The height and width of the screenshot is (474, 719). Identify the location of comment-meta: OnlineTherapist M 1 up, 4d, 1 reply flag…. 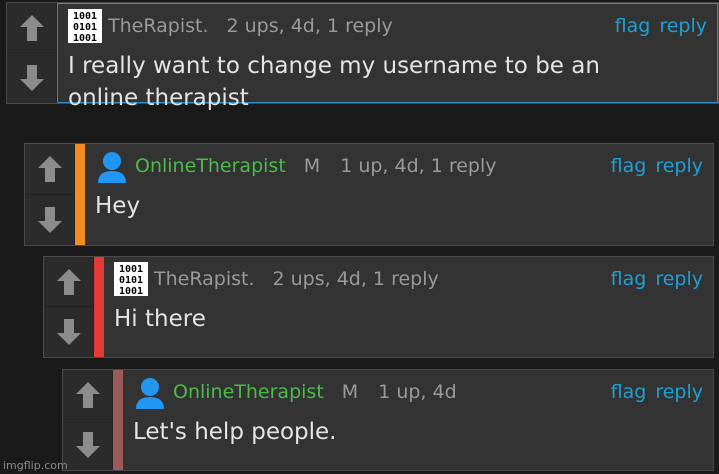
(399, 166).